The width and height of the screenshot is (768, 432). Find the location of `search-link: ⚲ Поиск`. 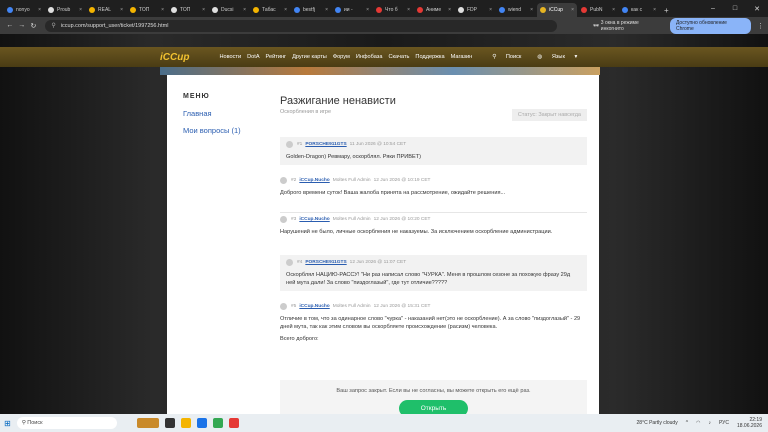

search-link: ⚲ Поиск is located at coordinates (510, 57).